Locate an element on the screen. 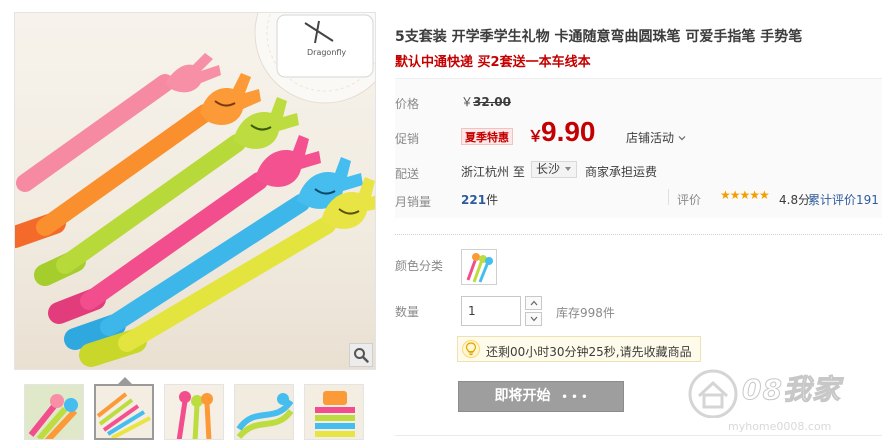 This screenshot has height=440, width=882. thumbnail-strip is located at coordinates (195, 412).